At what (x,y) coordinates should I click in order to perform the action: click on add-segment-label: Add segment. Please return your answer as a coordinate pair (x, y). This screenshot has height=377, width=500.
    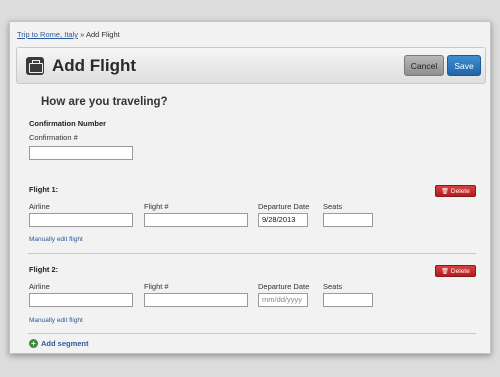
    Looking at the image, I should click on (65, 343).